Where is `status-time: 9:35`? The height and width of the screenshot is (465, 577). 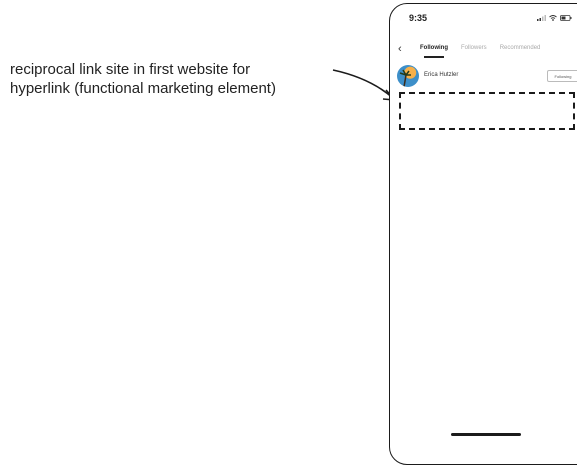 status-time: 9:35 is located at coordinates (418, 18).